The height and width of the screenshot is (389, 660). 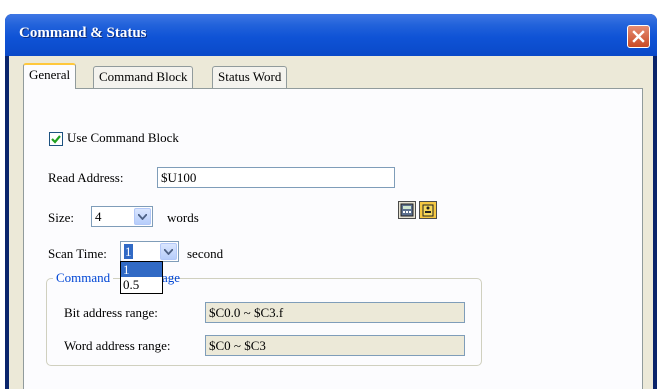 I want to click on group-title-left: Command, so click(x=83, y=278).